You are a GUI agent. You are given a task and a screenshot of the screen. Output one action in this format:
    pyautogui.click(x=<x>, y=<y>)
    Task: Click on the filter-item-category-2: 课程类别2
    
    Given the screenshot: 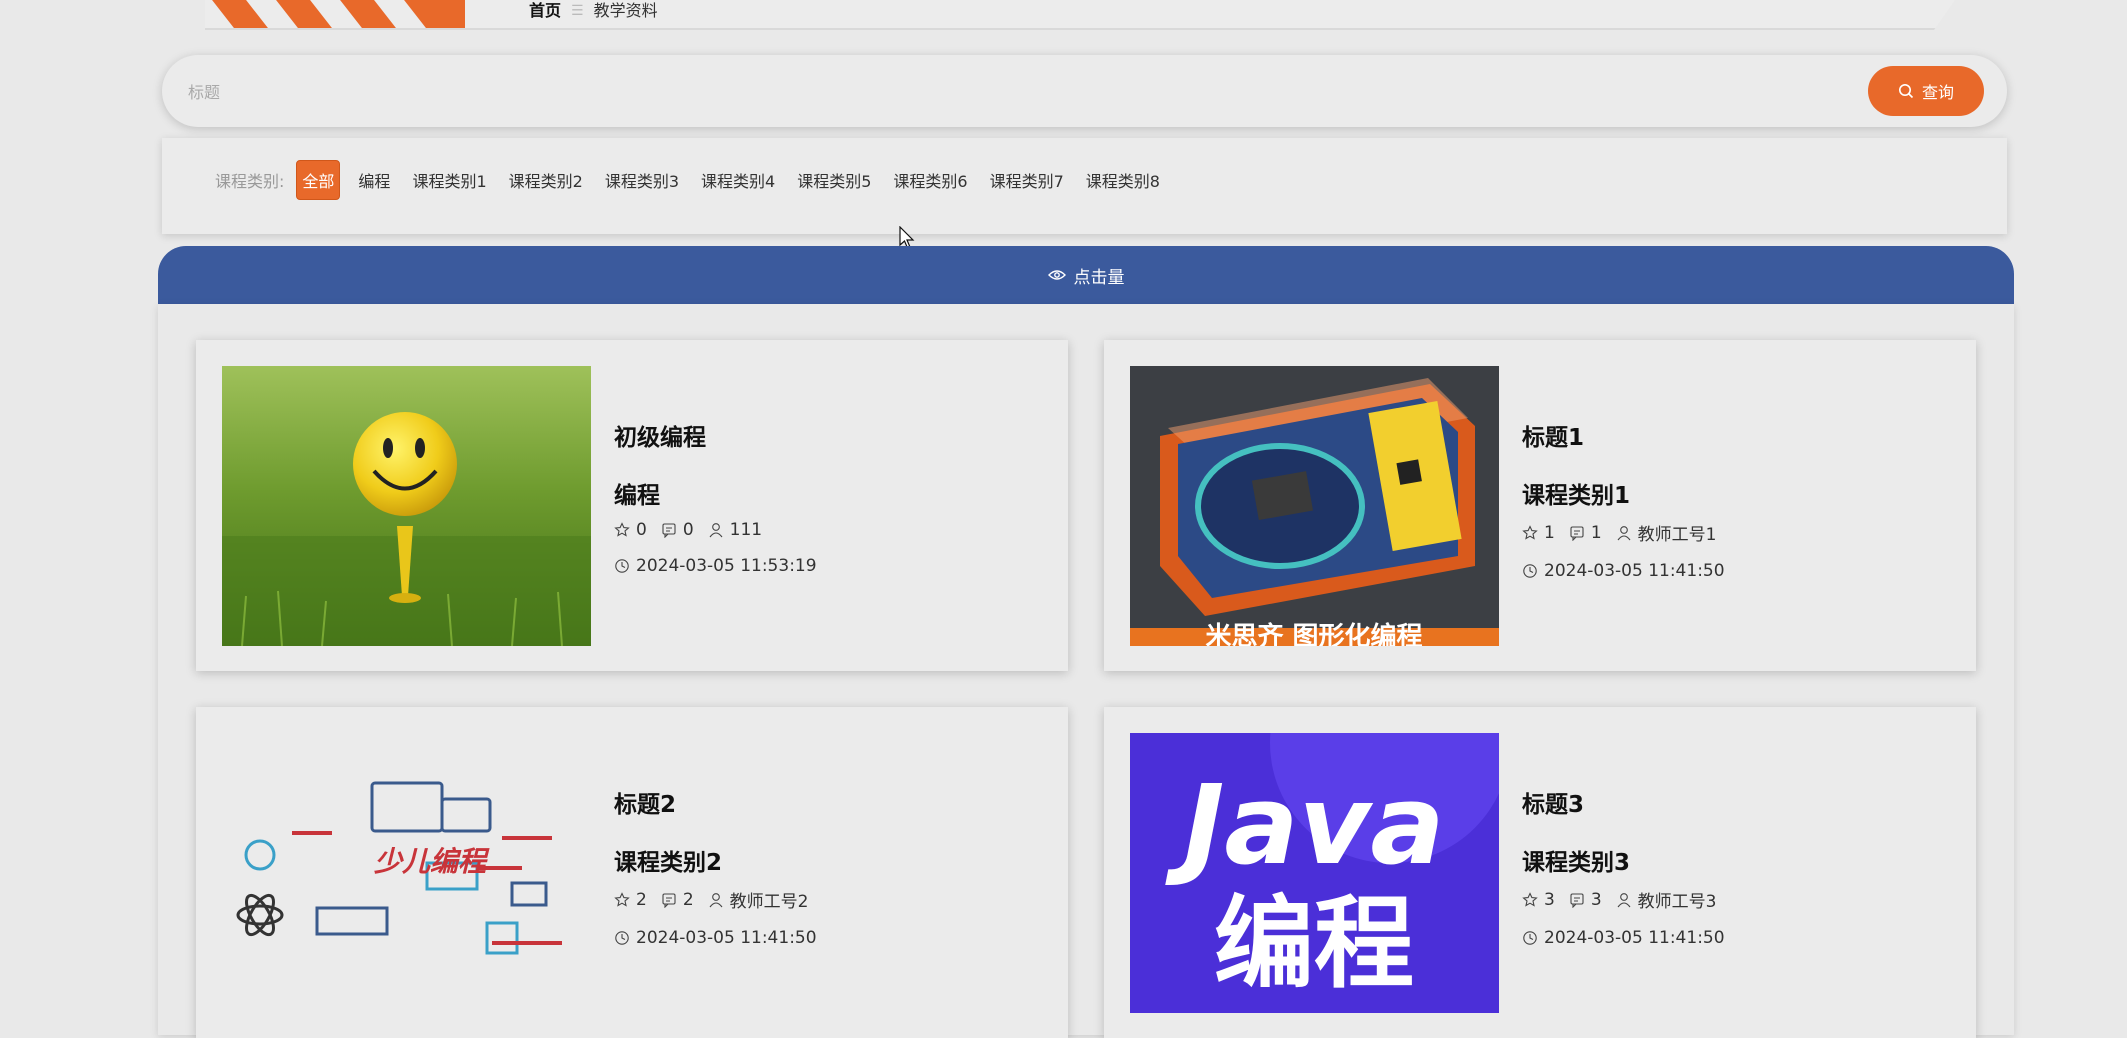 What is the action you would take?
    pyautogui.click(x=546, y=180)
    